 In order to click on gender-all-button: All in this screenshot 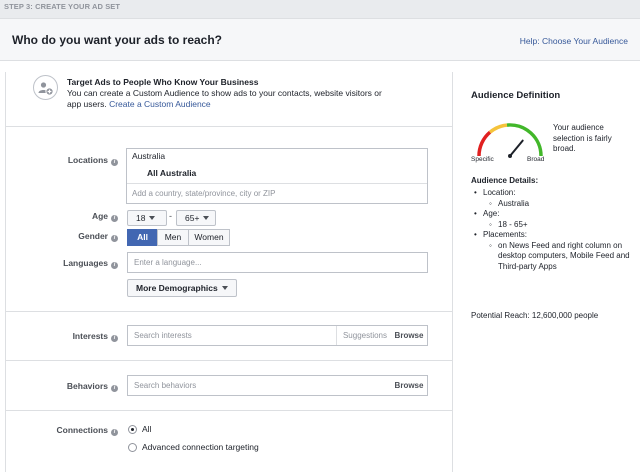, I will do `click(142, 237)`.